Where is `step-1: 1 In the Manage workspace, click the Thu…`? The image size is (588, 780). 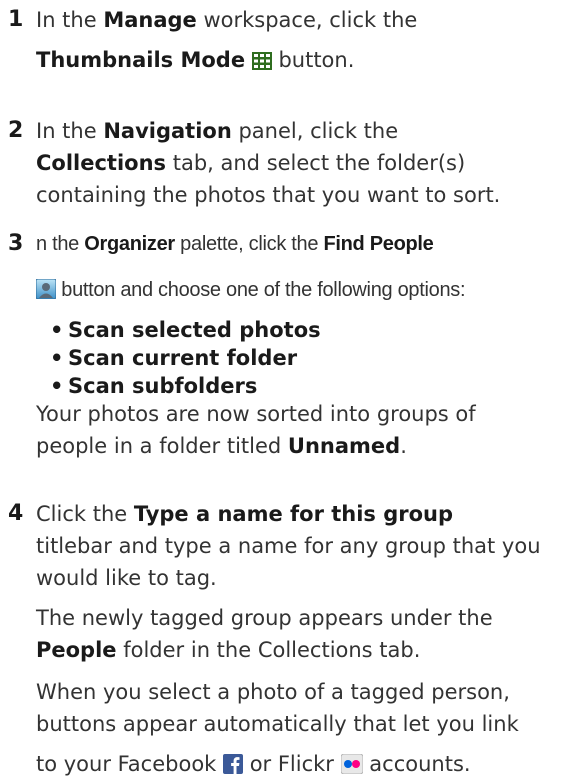 step-1: 1 In the Manage workspace, click the Thu… is located at coordinates (294, 40).